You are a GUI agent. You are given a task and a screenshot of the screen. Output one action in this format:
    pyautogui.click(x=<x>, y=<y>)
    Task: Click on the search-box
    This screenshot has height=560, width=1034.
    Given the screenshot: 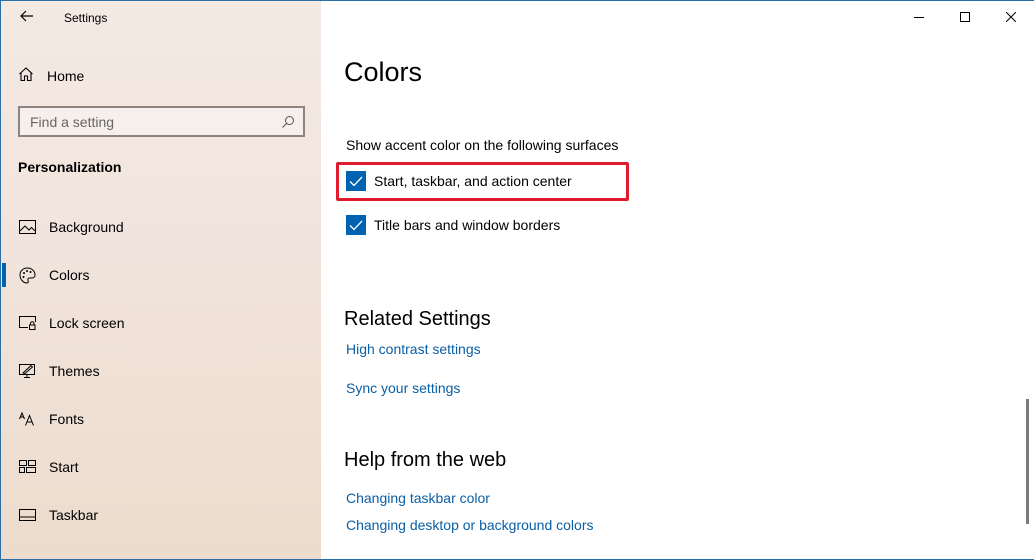 What is the action you would take?
    pyautogui.click(x=161, y=121)
    